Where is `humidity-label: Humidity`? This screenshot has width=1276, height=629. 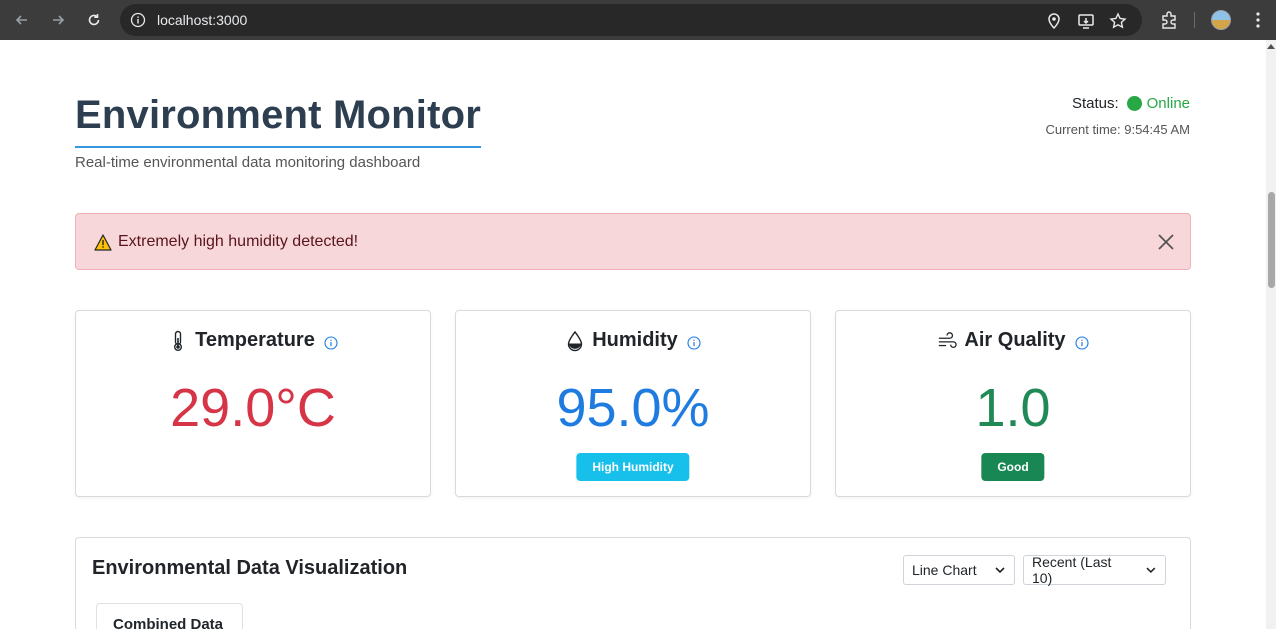 humidity-label: Humidity is located at coordinates (635, 340).